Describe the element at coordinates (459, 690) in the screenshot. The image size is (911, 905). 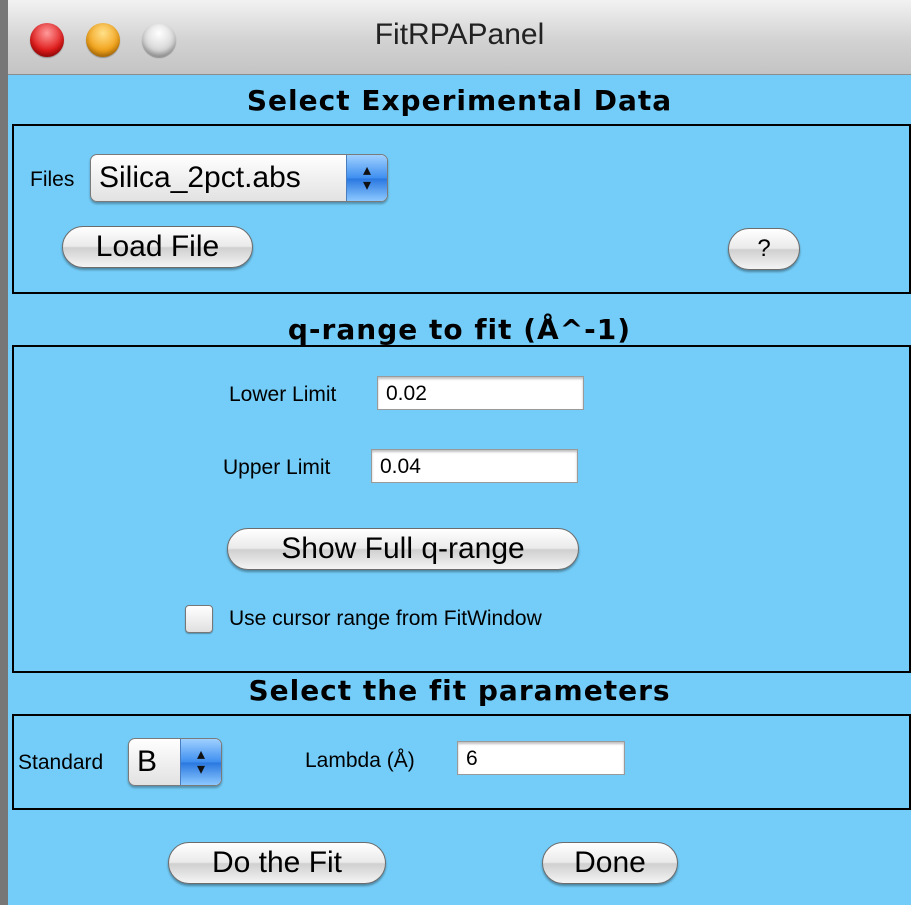
I see `params-section-title: Select the fit parameters` at that location.